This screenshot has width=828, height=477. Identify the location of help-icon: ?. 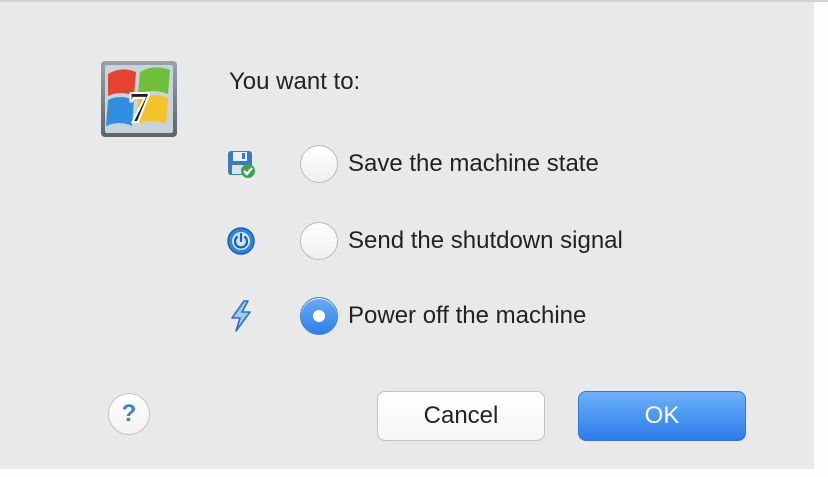
(129, 413).